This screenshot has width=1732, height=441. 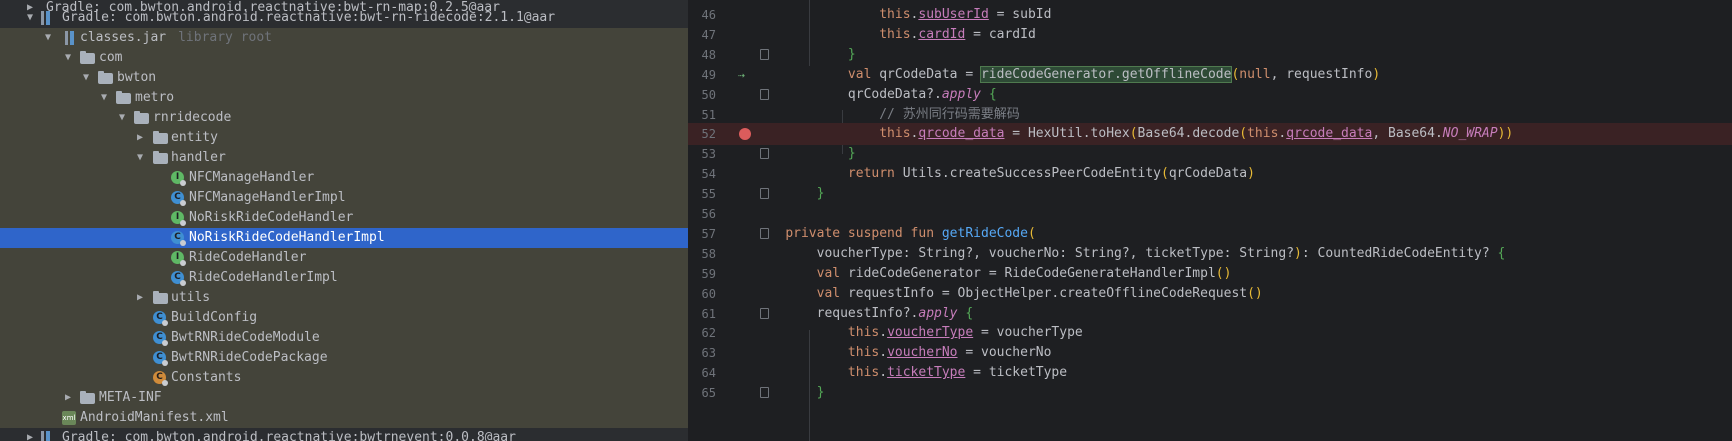 I want to click on tree-row-class: C BwtRNRideCodePackage, so click(x=344, y=358).